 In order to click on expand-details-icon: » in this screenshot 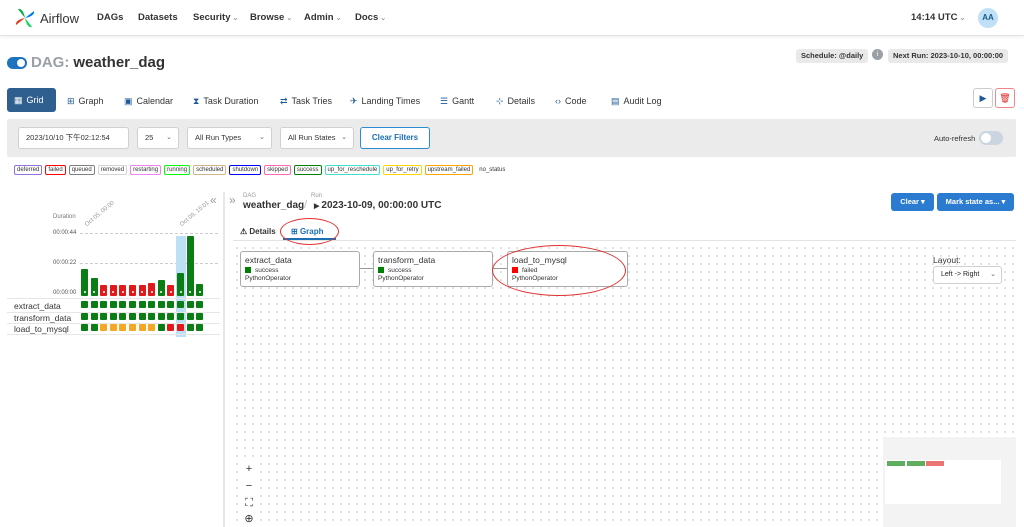, I will do `click(232, 200)`.